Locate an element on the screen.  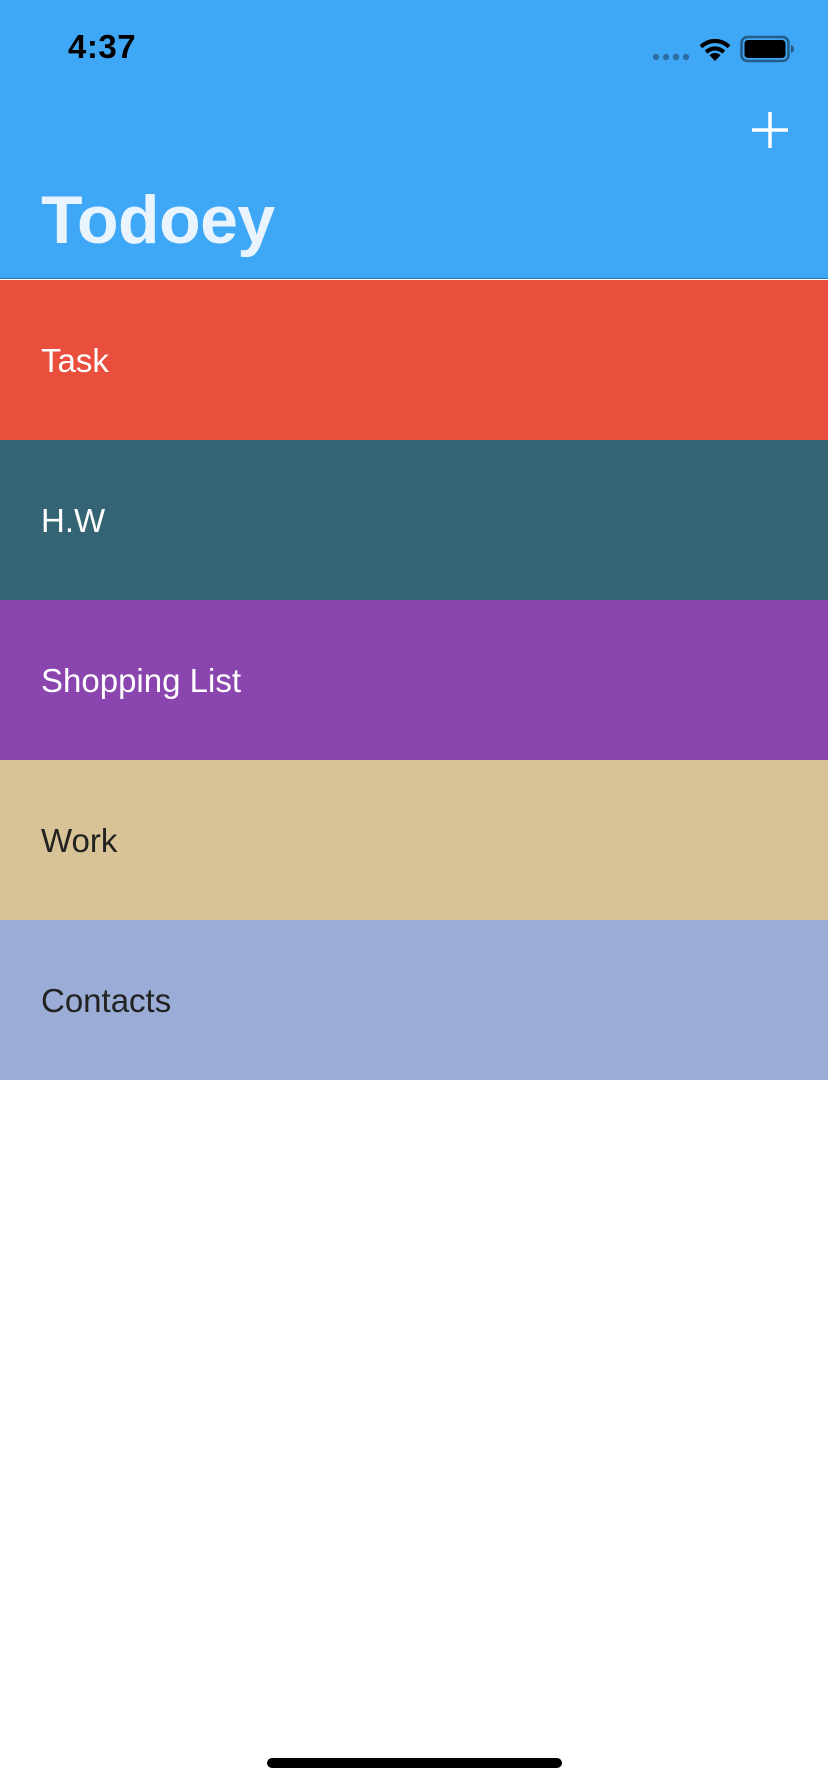
plus-icon is located at coordinates (770, 130).